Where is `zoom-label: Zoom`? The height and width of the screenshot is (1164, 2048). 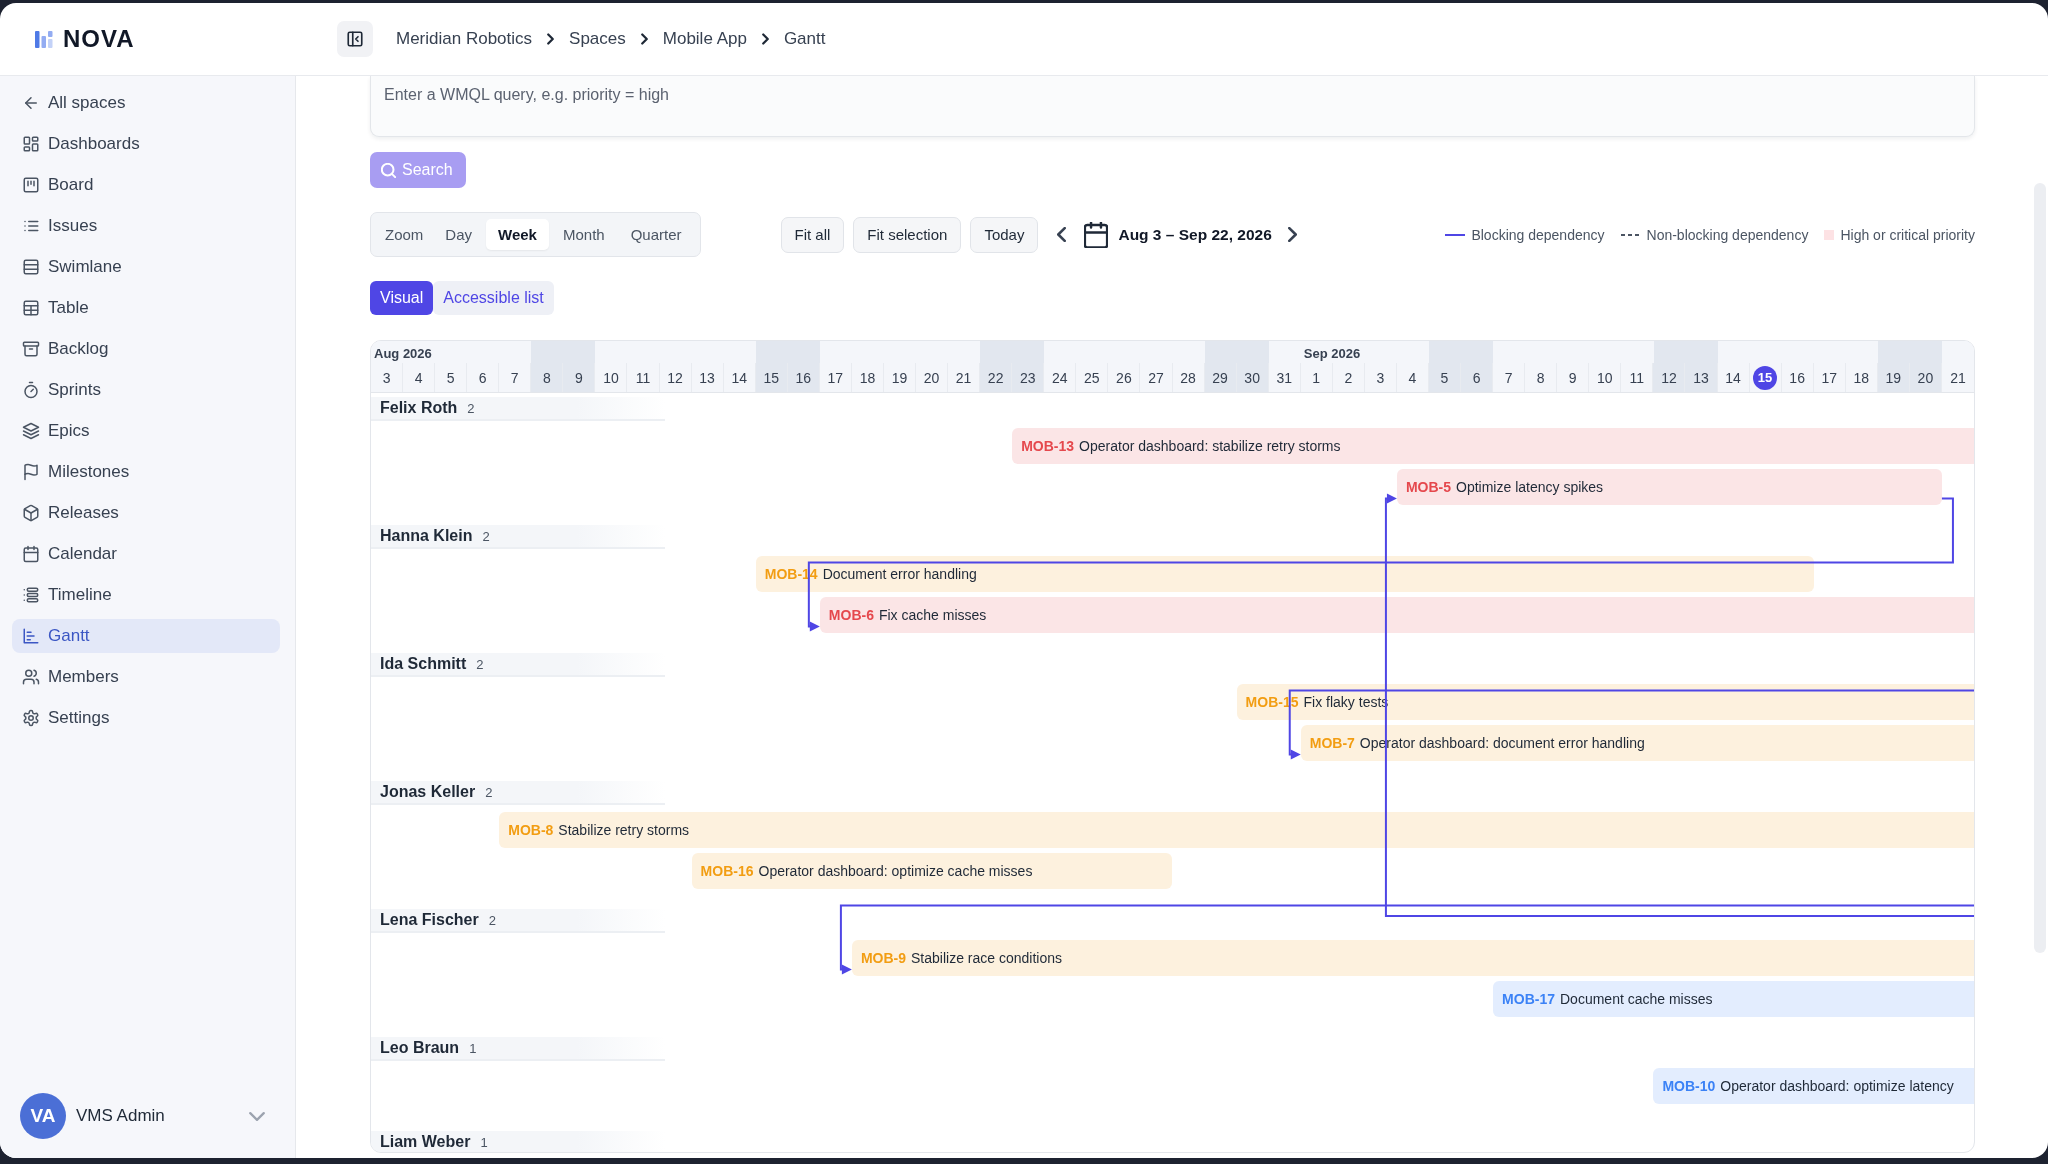 zoom-label: Zoom is located at coordinates (404, 234).